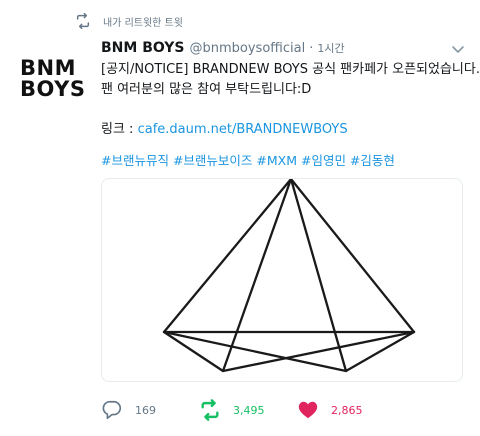 This screenshot has height=436, width=480. Describe the element at coordinates (286, 110) in the screenshot. I see `tweet-text-blank` at that location.